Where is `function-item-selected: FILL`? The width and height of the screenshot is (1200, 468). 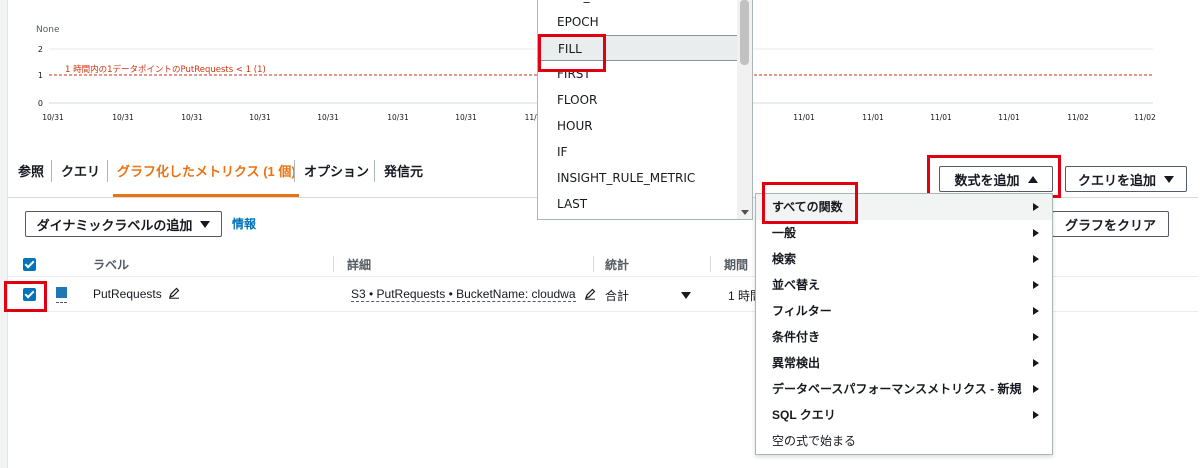 function-item-selected: FILL is located at coordinates (638, 48).